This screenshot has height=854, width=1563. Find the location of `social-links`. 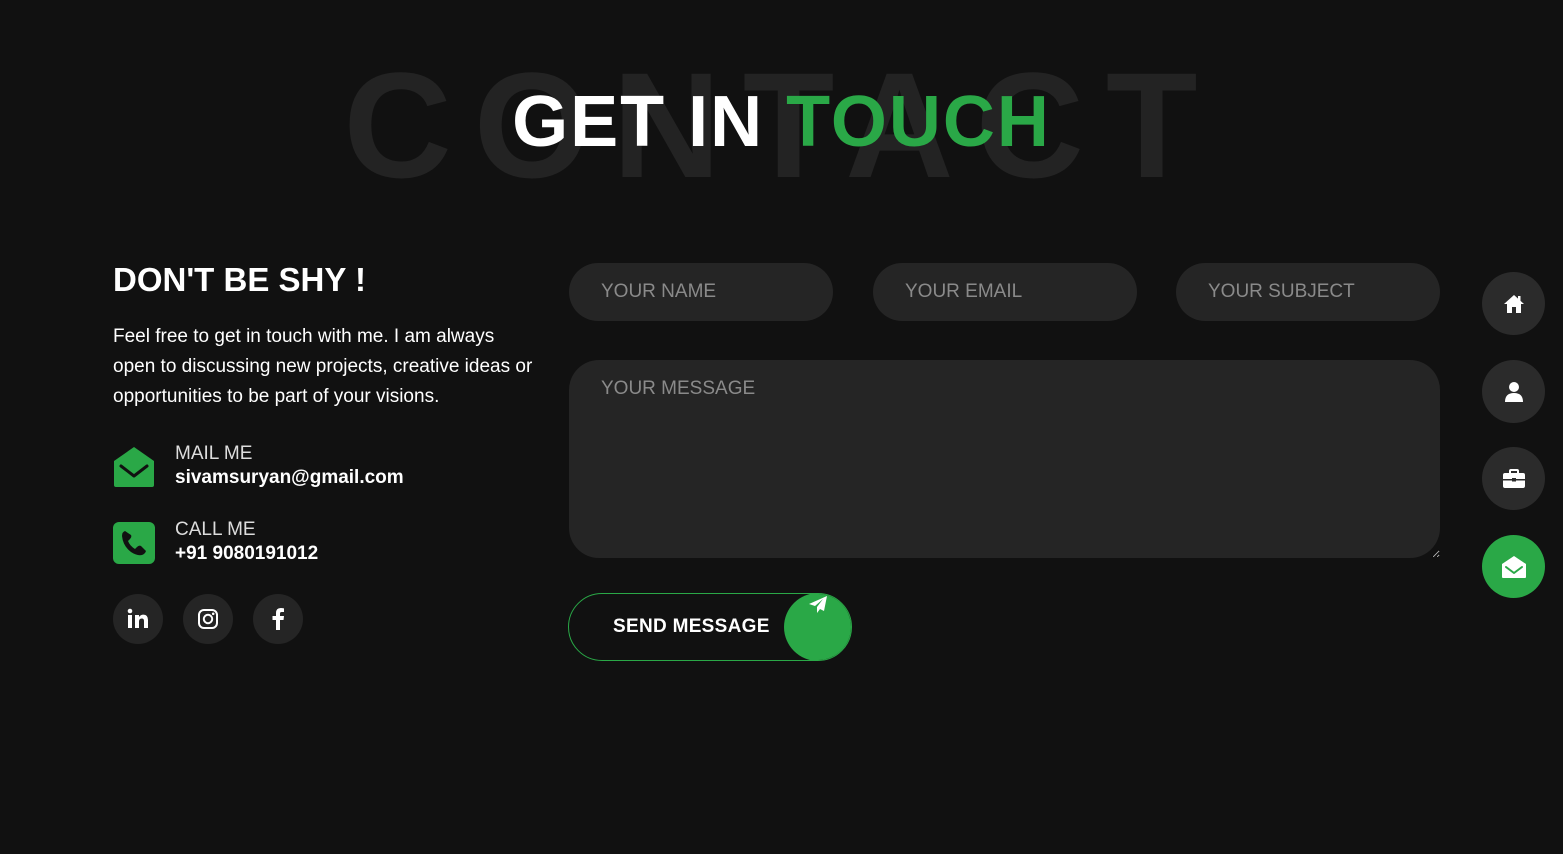

social-links is located at coordinates (328, 619).